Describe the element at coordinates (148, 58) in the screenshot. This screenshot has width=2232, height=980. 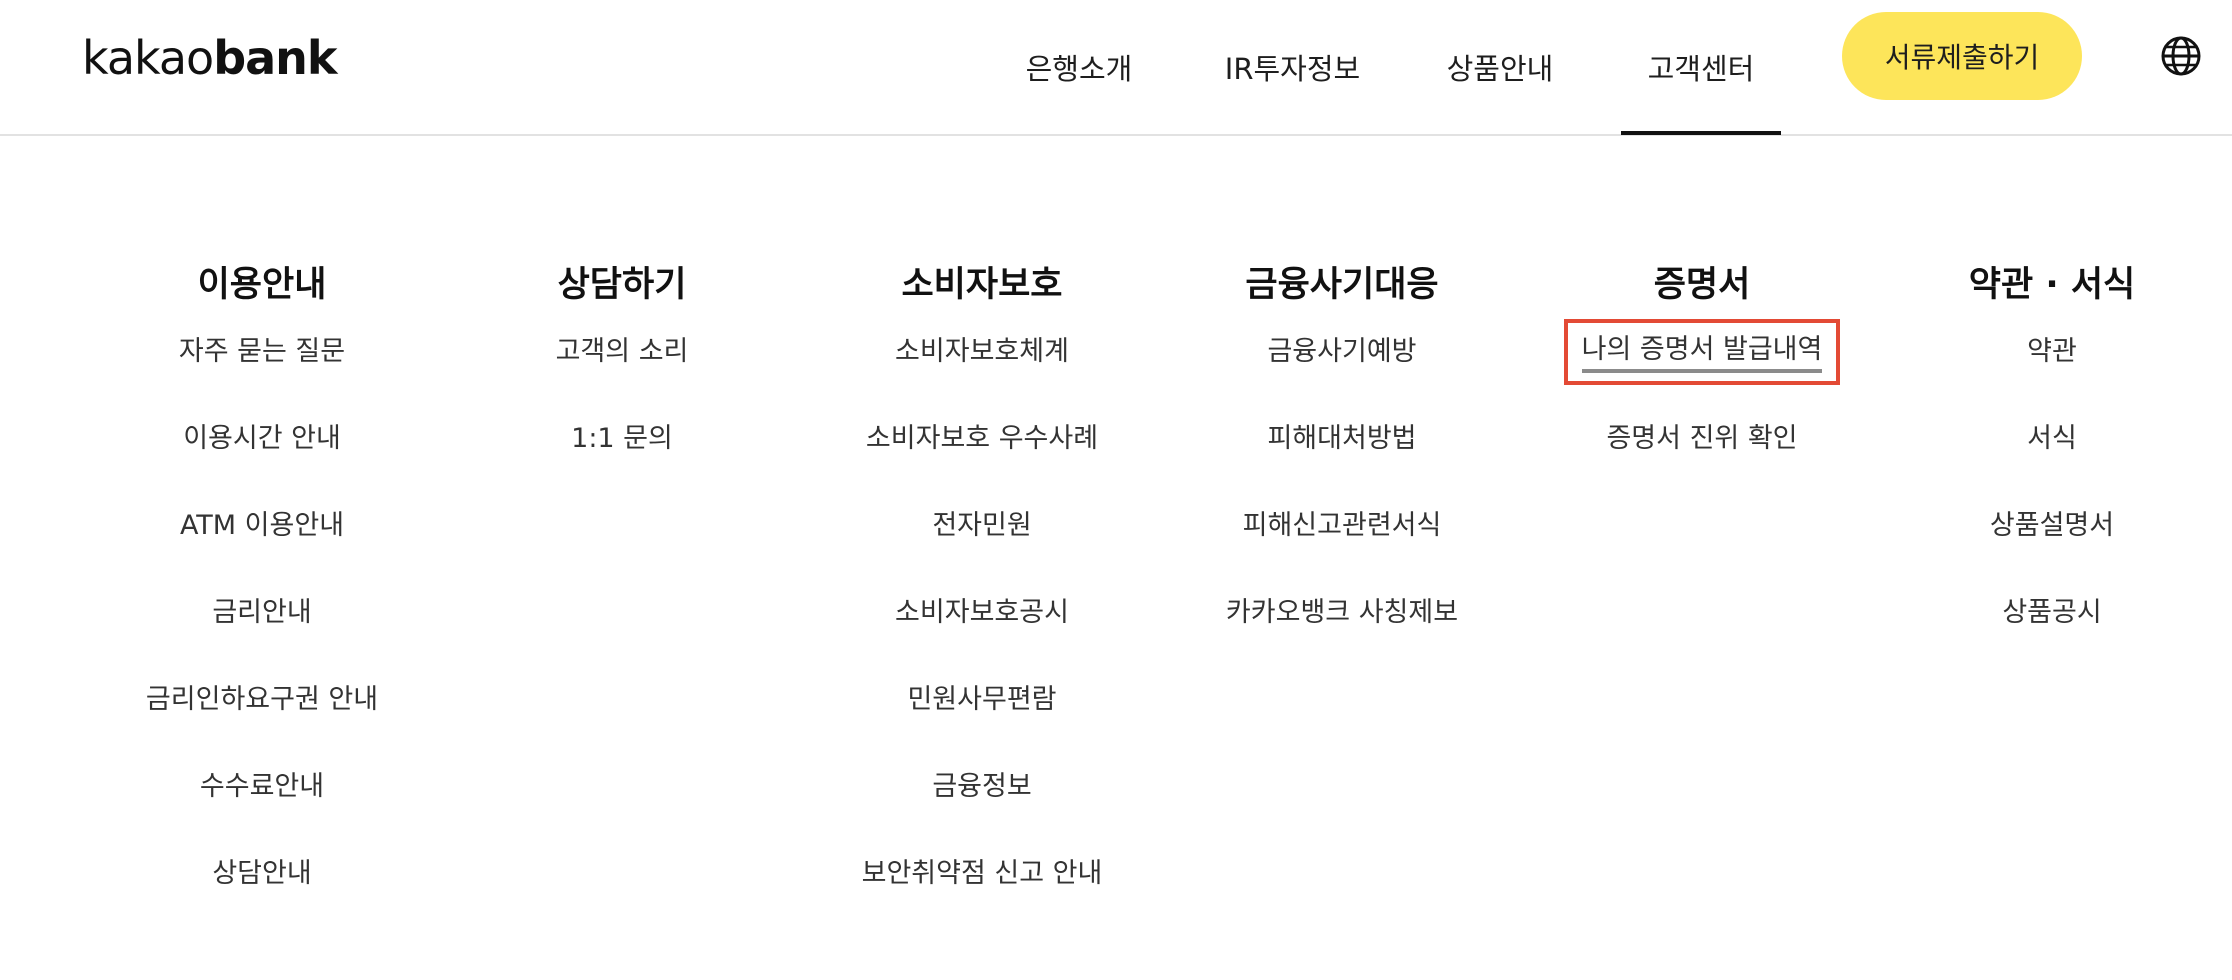
I see `logo-text-kakao: kakao` at that location.